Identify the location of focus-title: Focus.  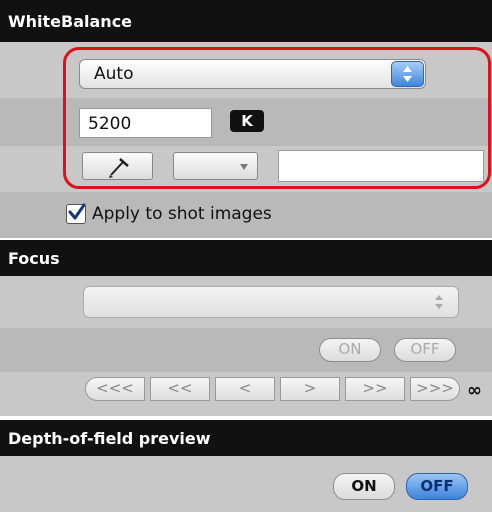
(34, 258).